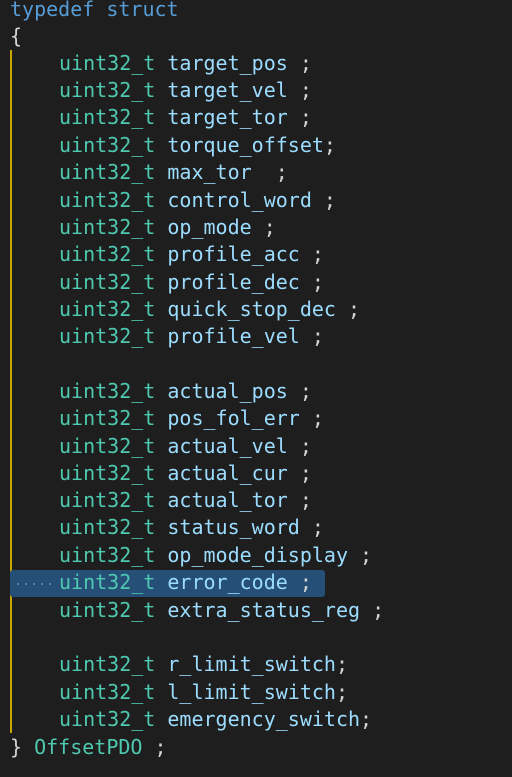  I want to click on member-name: actual_vel, so click(227, 446).